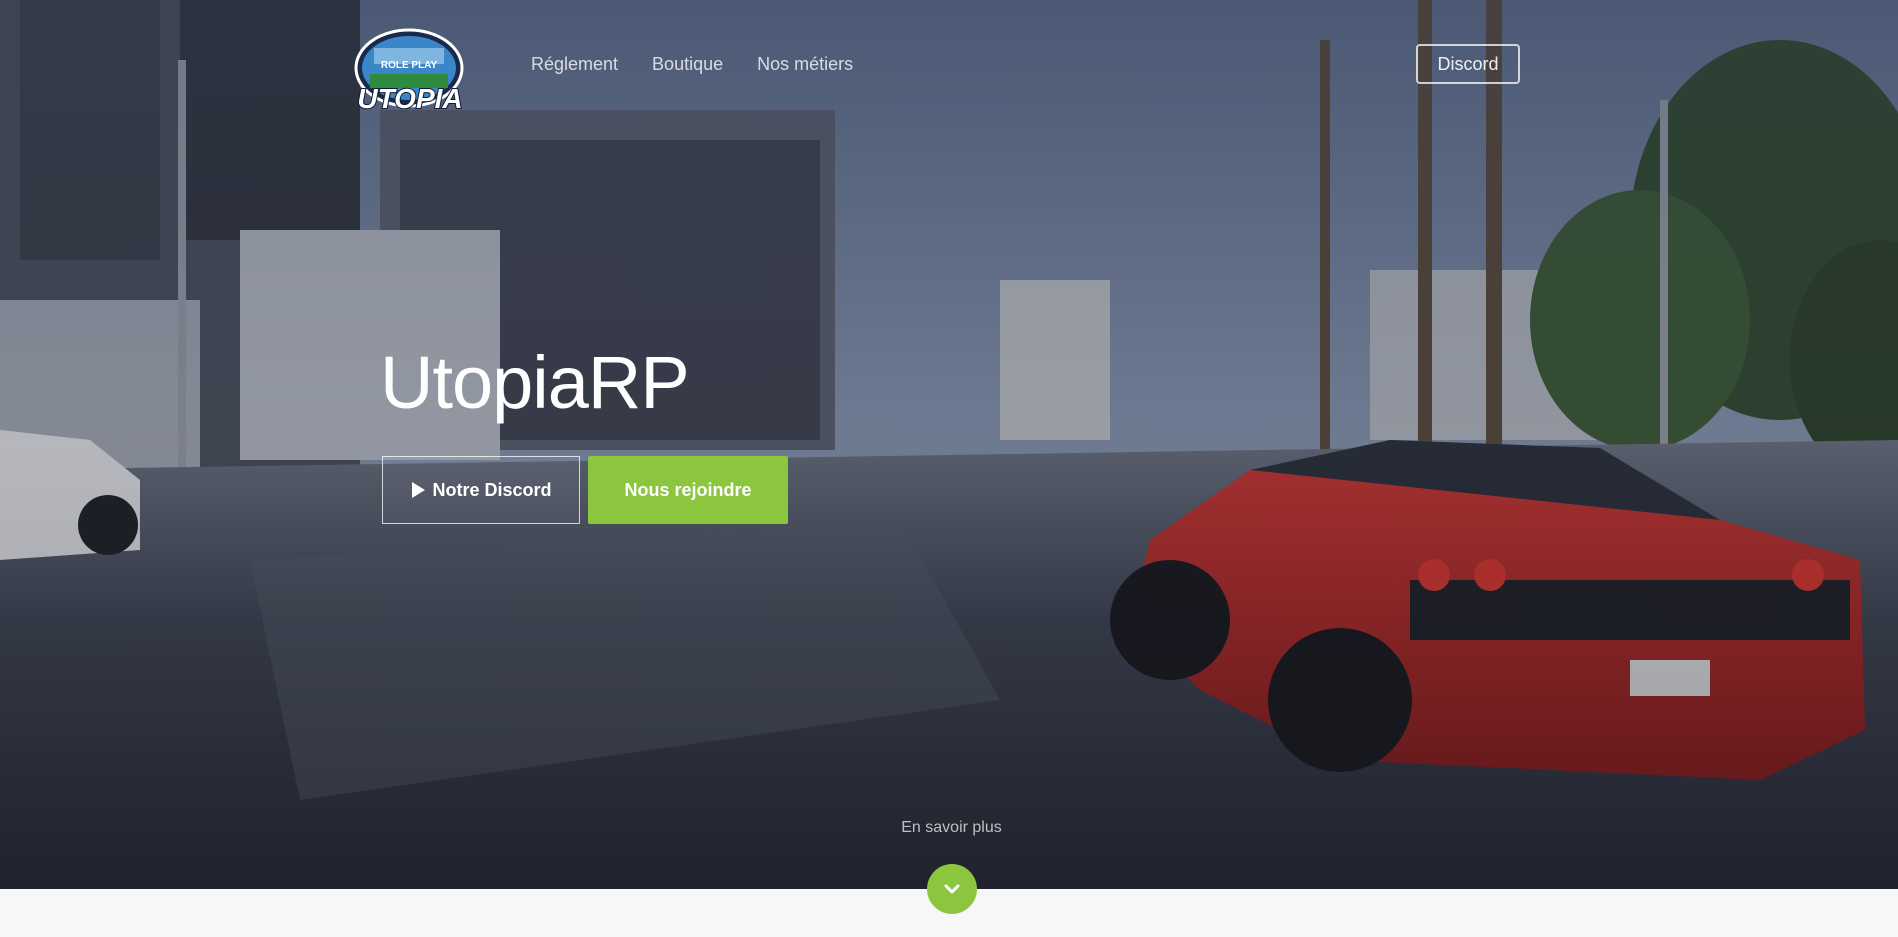  Describe the element at coordinates (805, 64) in the screenshot. I see `nav-item-nos-metiers: Nos métiers` at that location.